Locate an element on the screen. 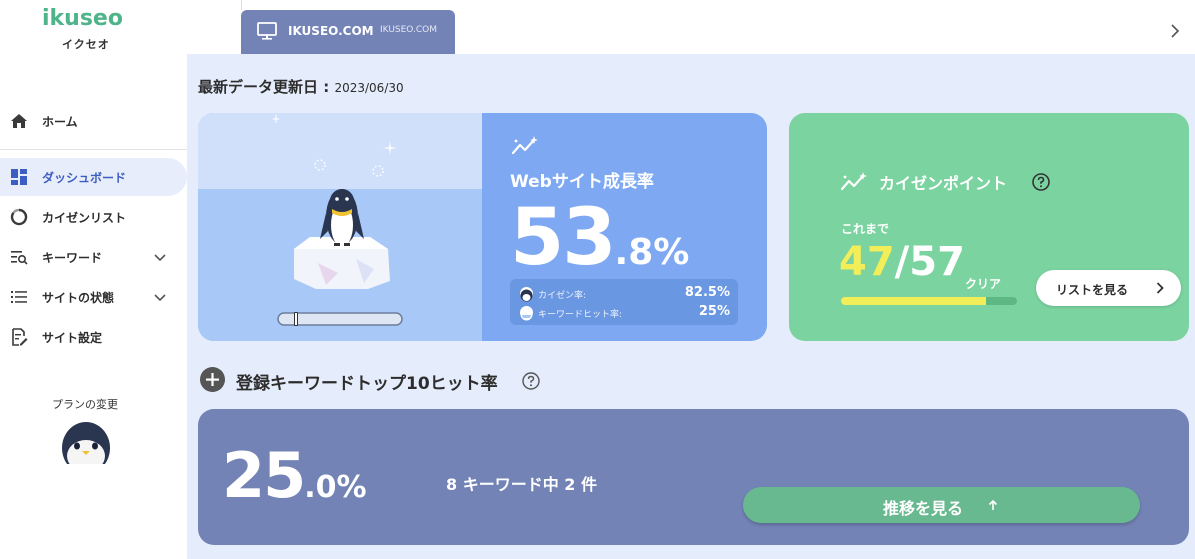  edit-doc-icon is located at coordinates (19, 337).